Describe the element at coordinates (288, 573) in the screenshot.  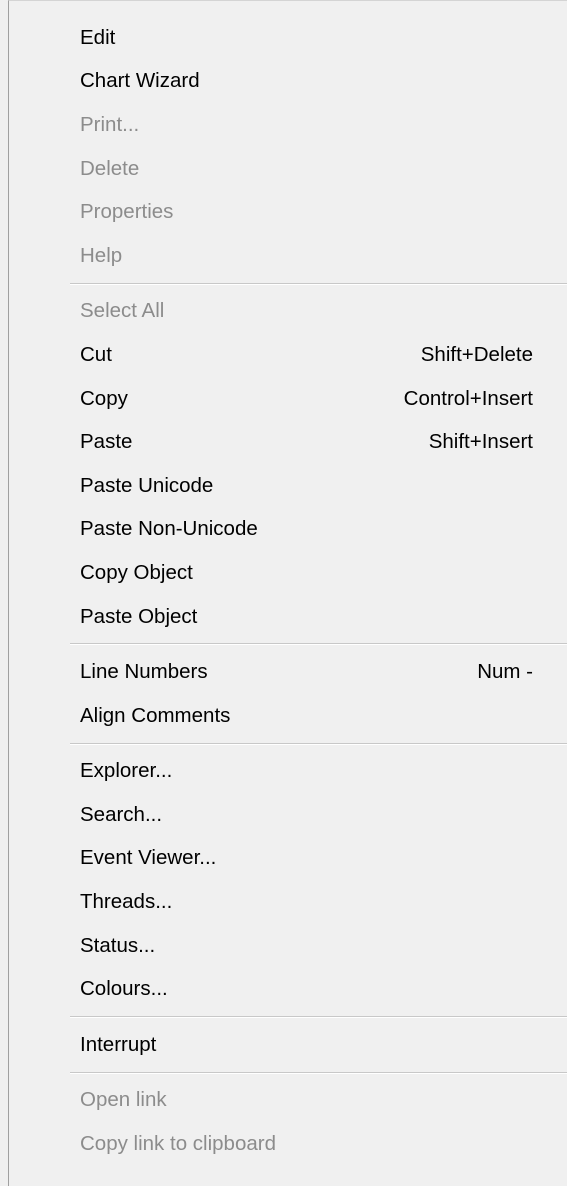
I see `menu-item-copy-object: Copy Object` at that location.